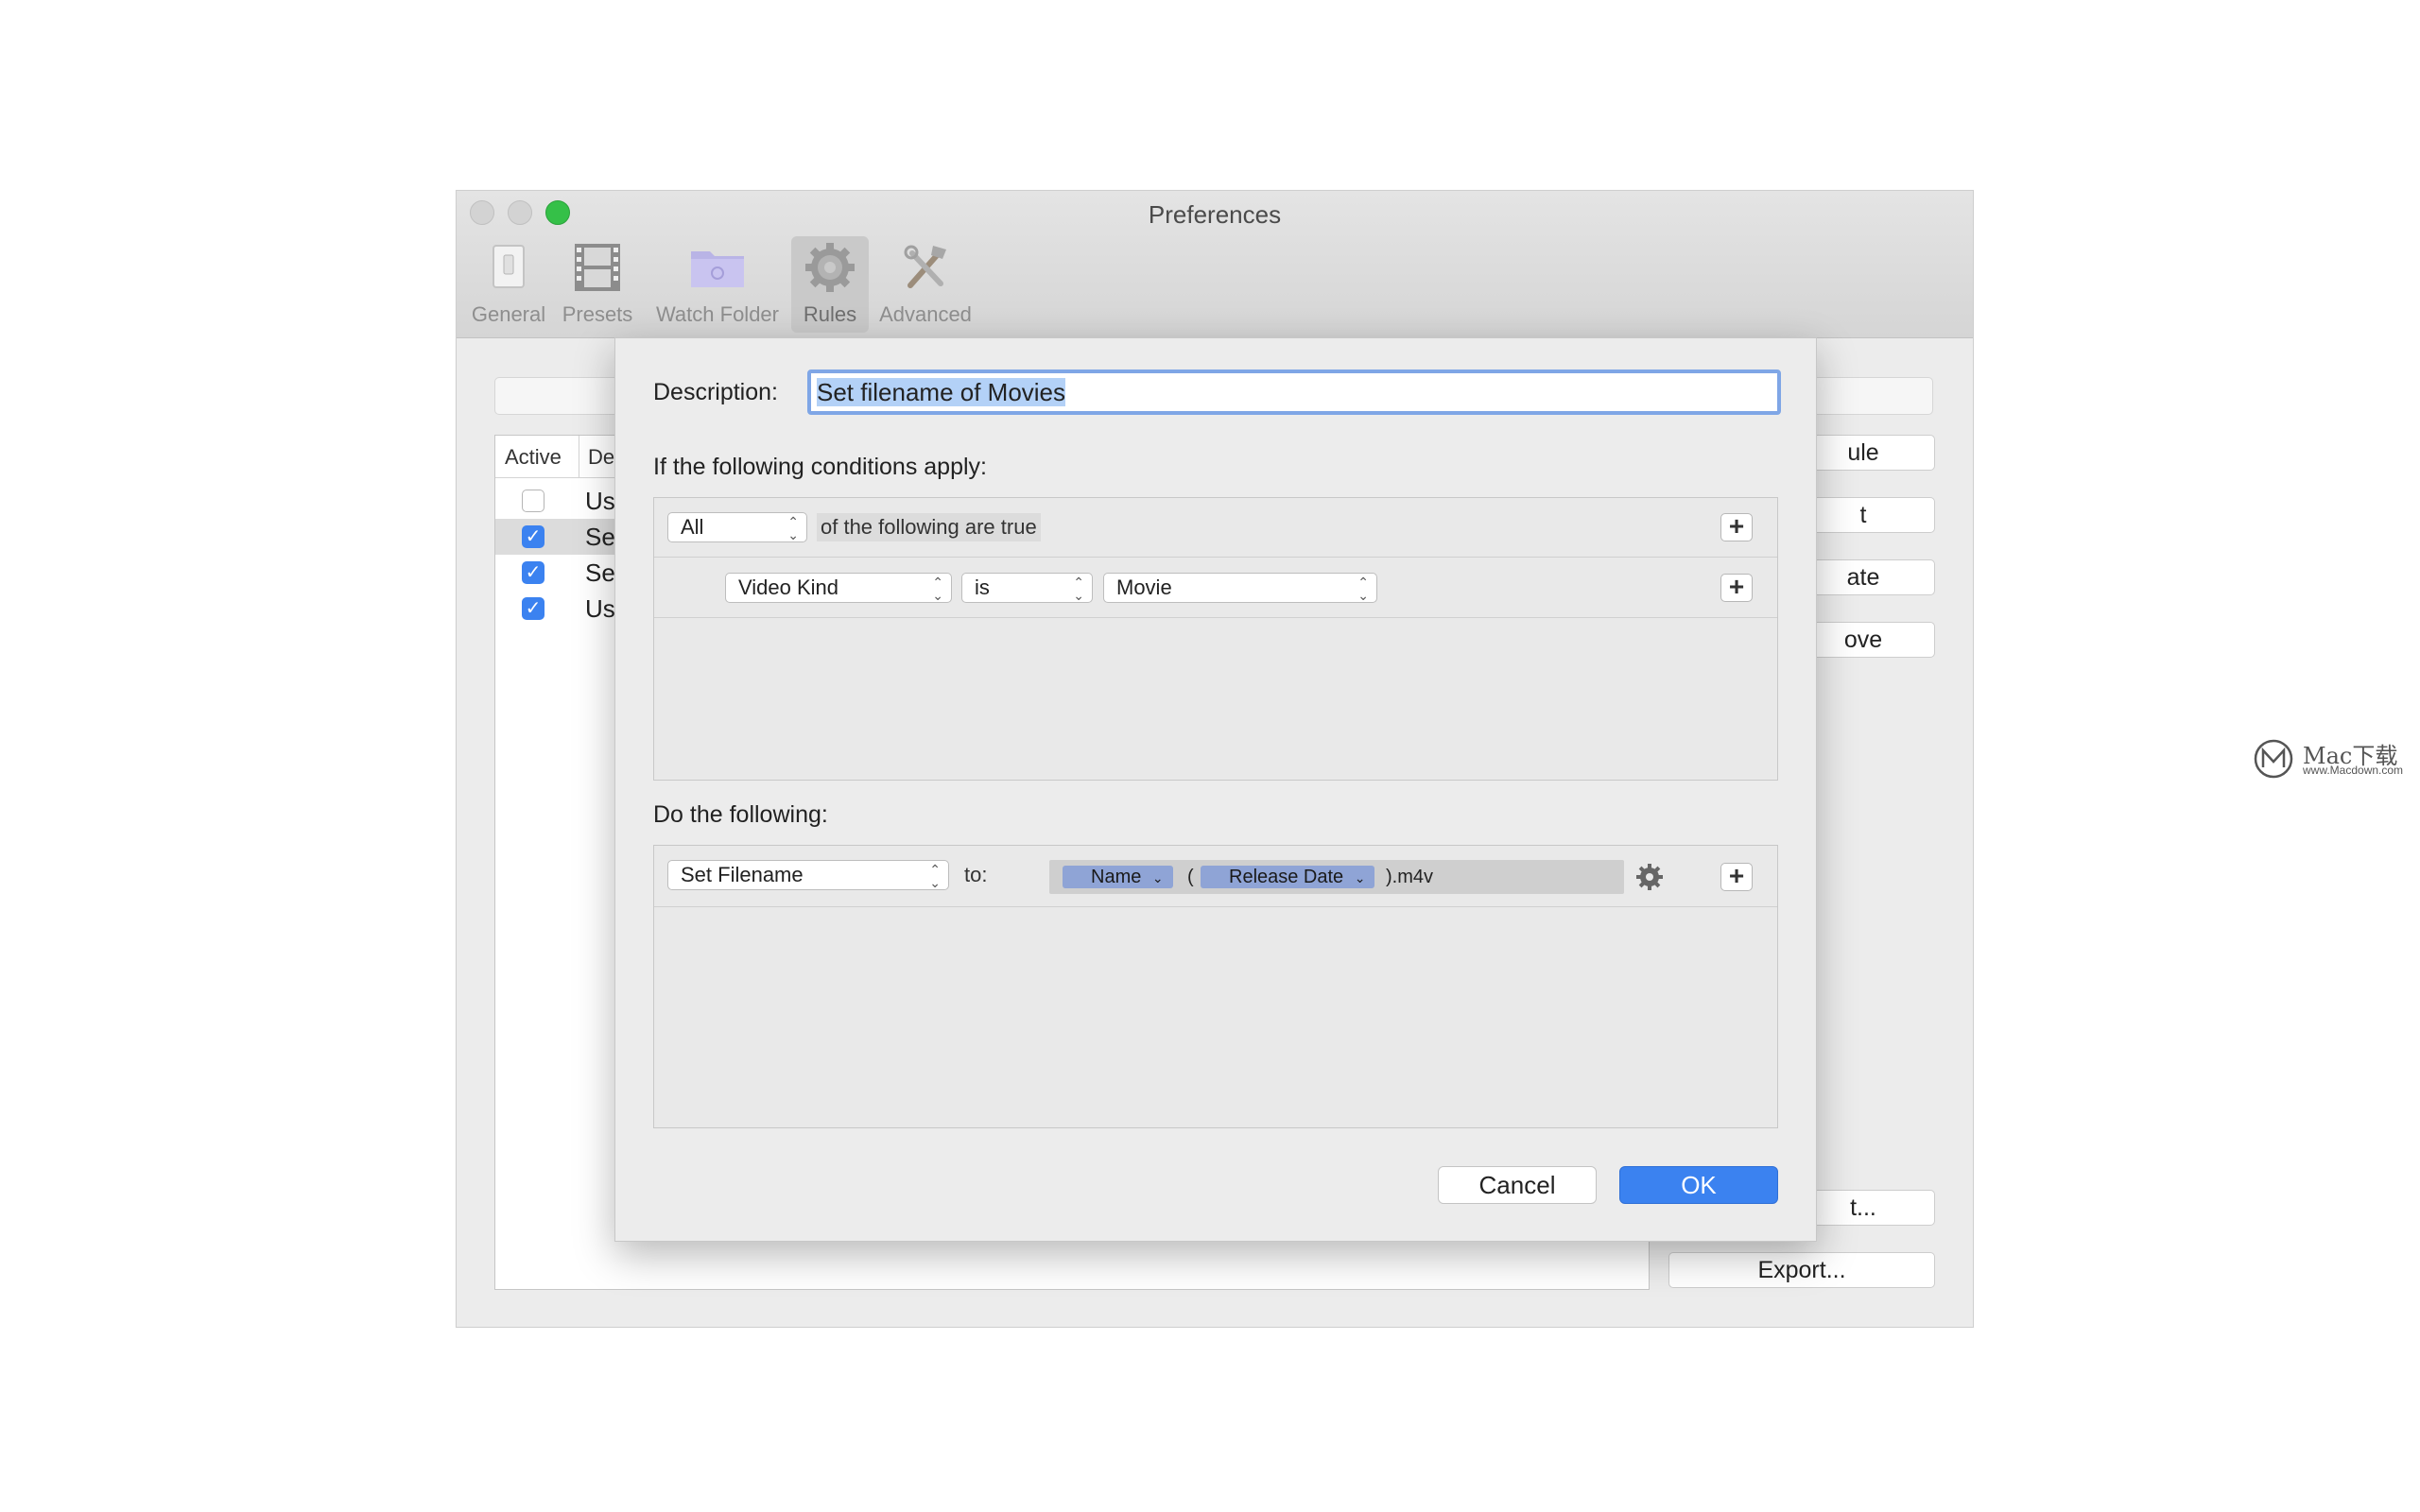  I want to click on folder-icon, so click(717, 269).